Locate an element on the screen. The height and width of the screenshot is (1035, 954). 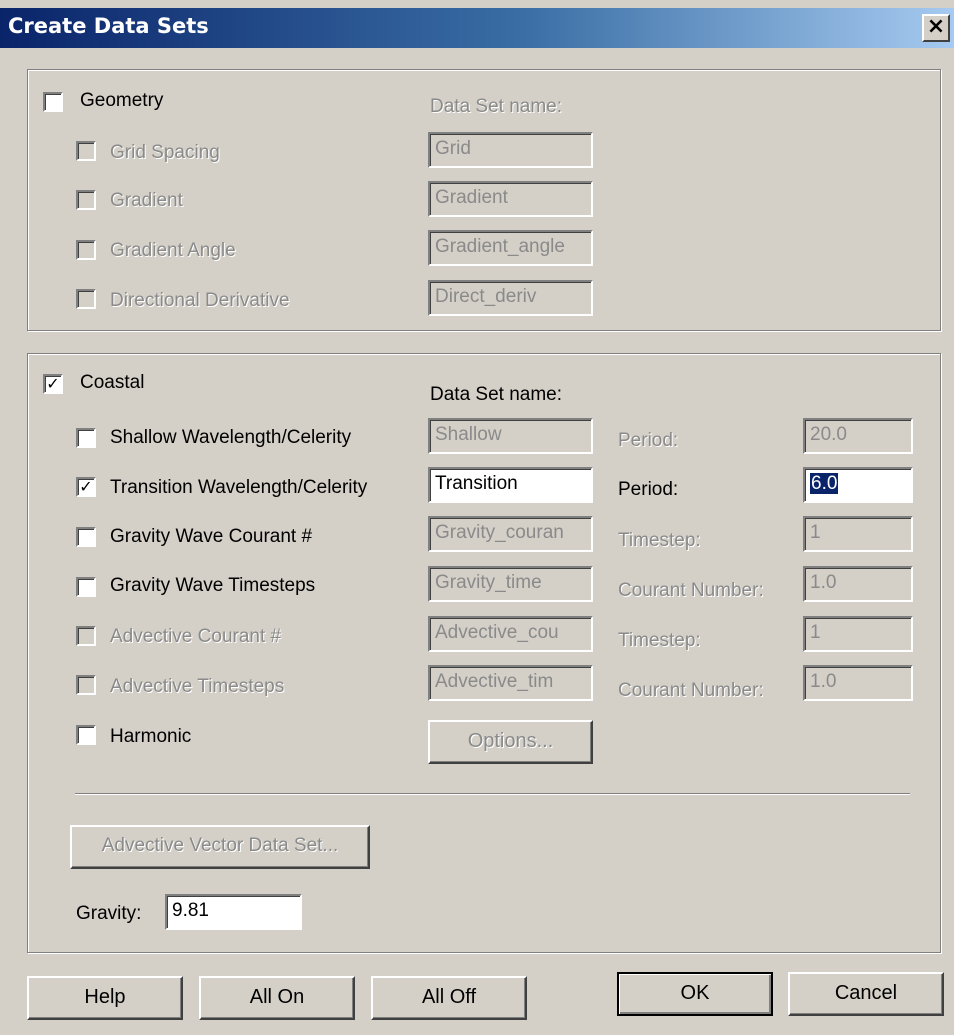
window-title: Create Data Sets is located at coordinates (108, 26).